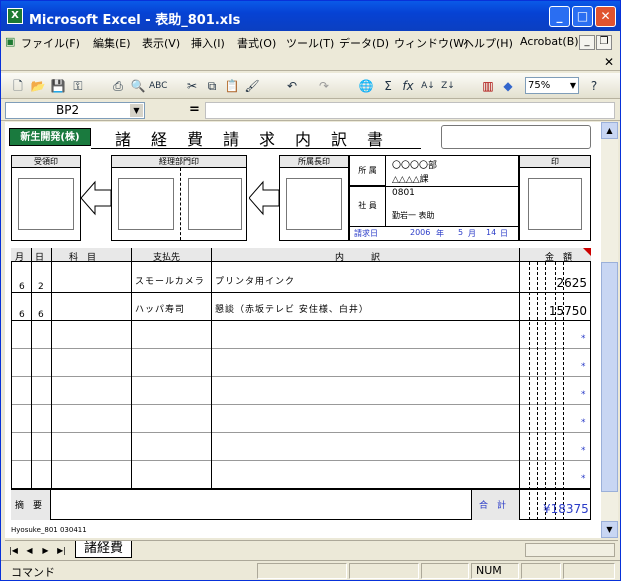  Describe the element at coordinates (431, 43) in the screenshot. I see `menu-window: ウィンドウ(W)` at that location.